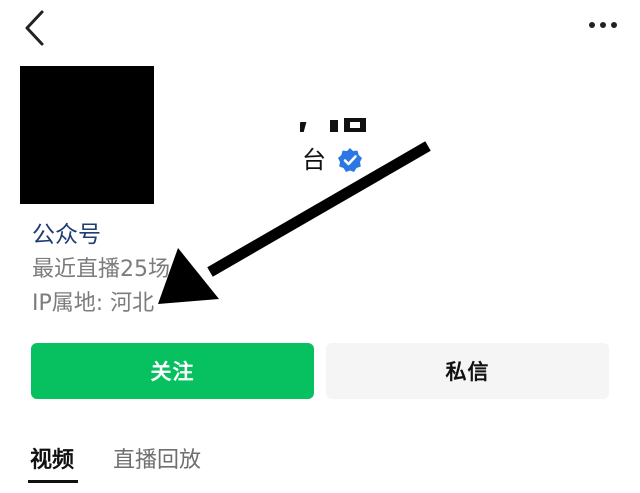 This screenshot has width=640, height=493. Describe the element at coordinates (93, 303) in the screenshot. I see `ip-location: IP属地: 河北` at that location.